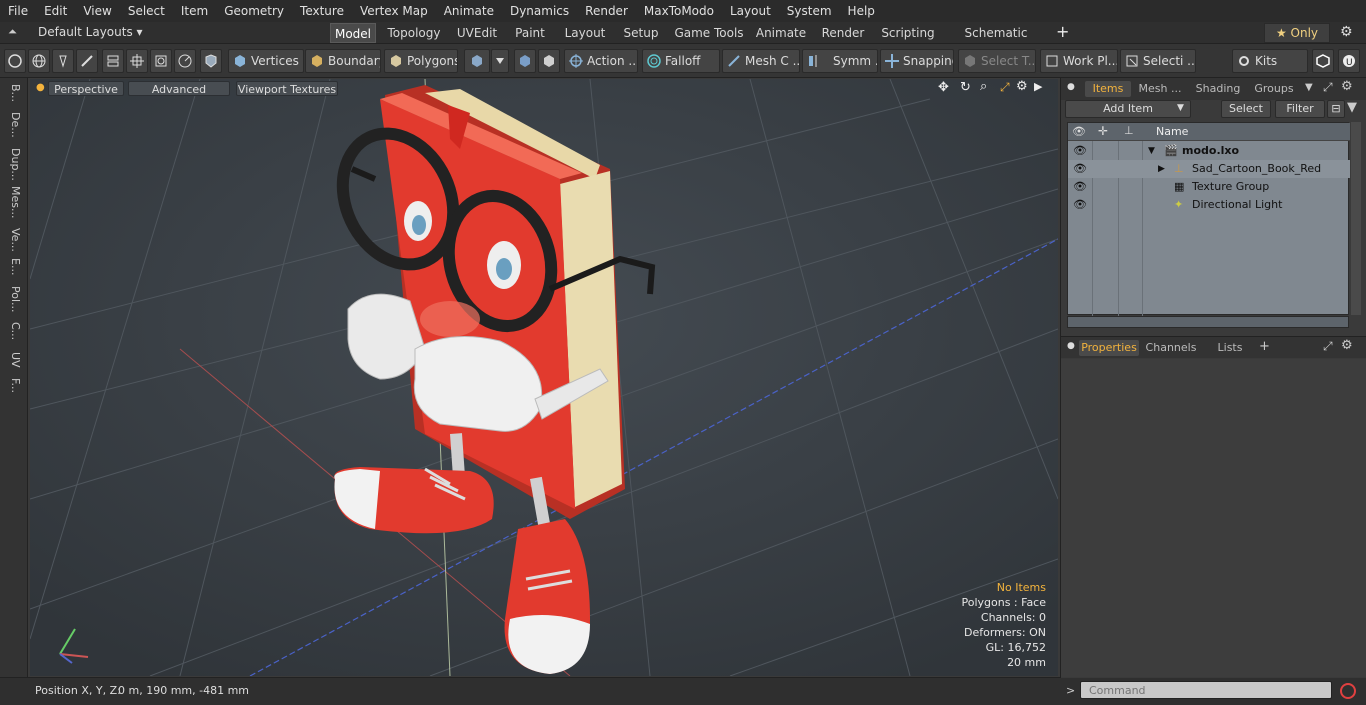 The height and width of the screenshot is (705, 1366). Describe the element at coordinates (1209, 169) in the screenshot. I see `item-row-mesh: 👁 ▶ ⊥ Sad_Cartoon_Book_Red` at that location.